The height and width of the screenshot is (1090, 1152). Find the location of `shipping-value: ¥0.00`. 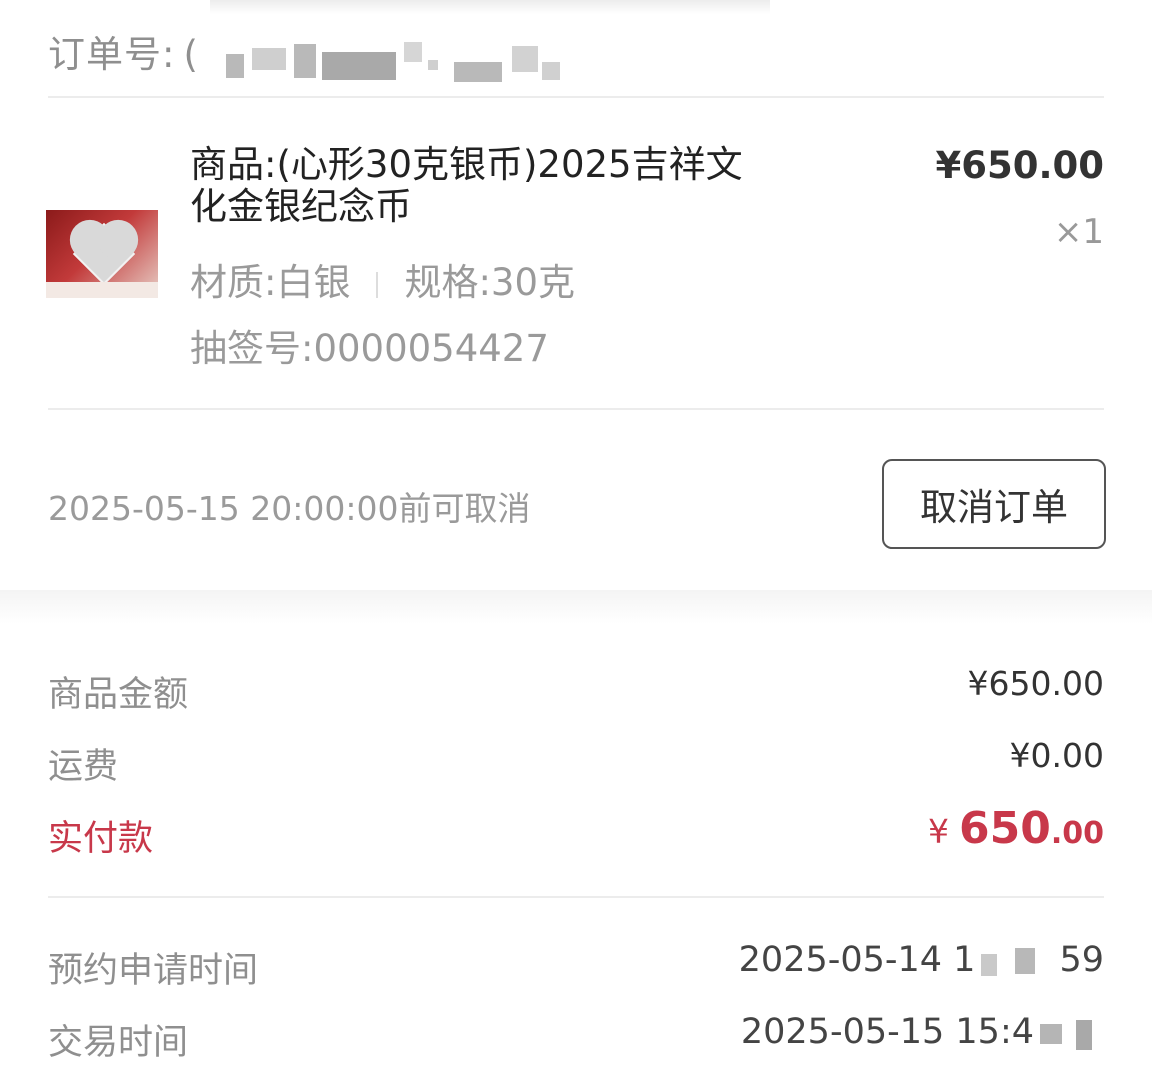

shipping-value: ¥0.00 is located at coordinates (1056, 755).